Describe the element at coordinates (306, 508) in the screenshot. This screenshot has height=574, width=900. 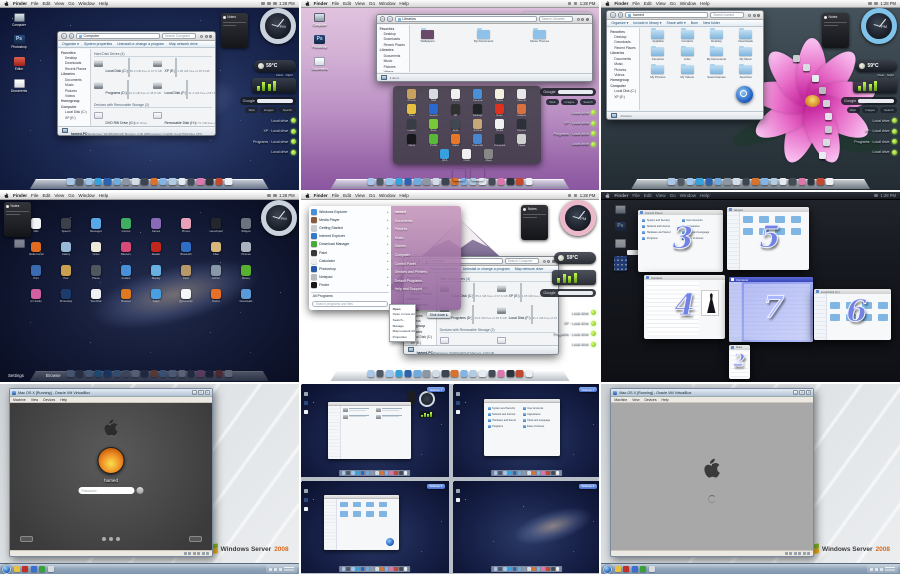
I see `document-icon` at that location.